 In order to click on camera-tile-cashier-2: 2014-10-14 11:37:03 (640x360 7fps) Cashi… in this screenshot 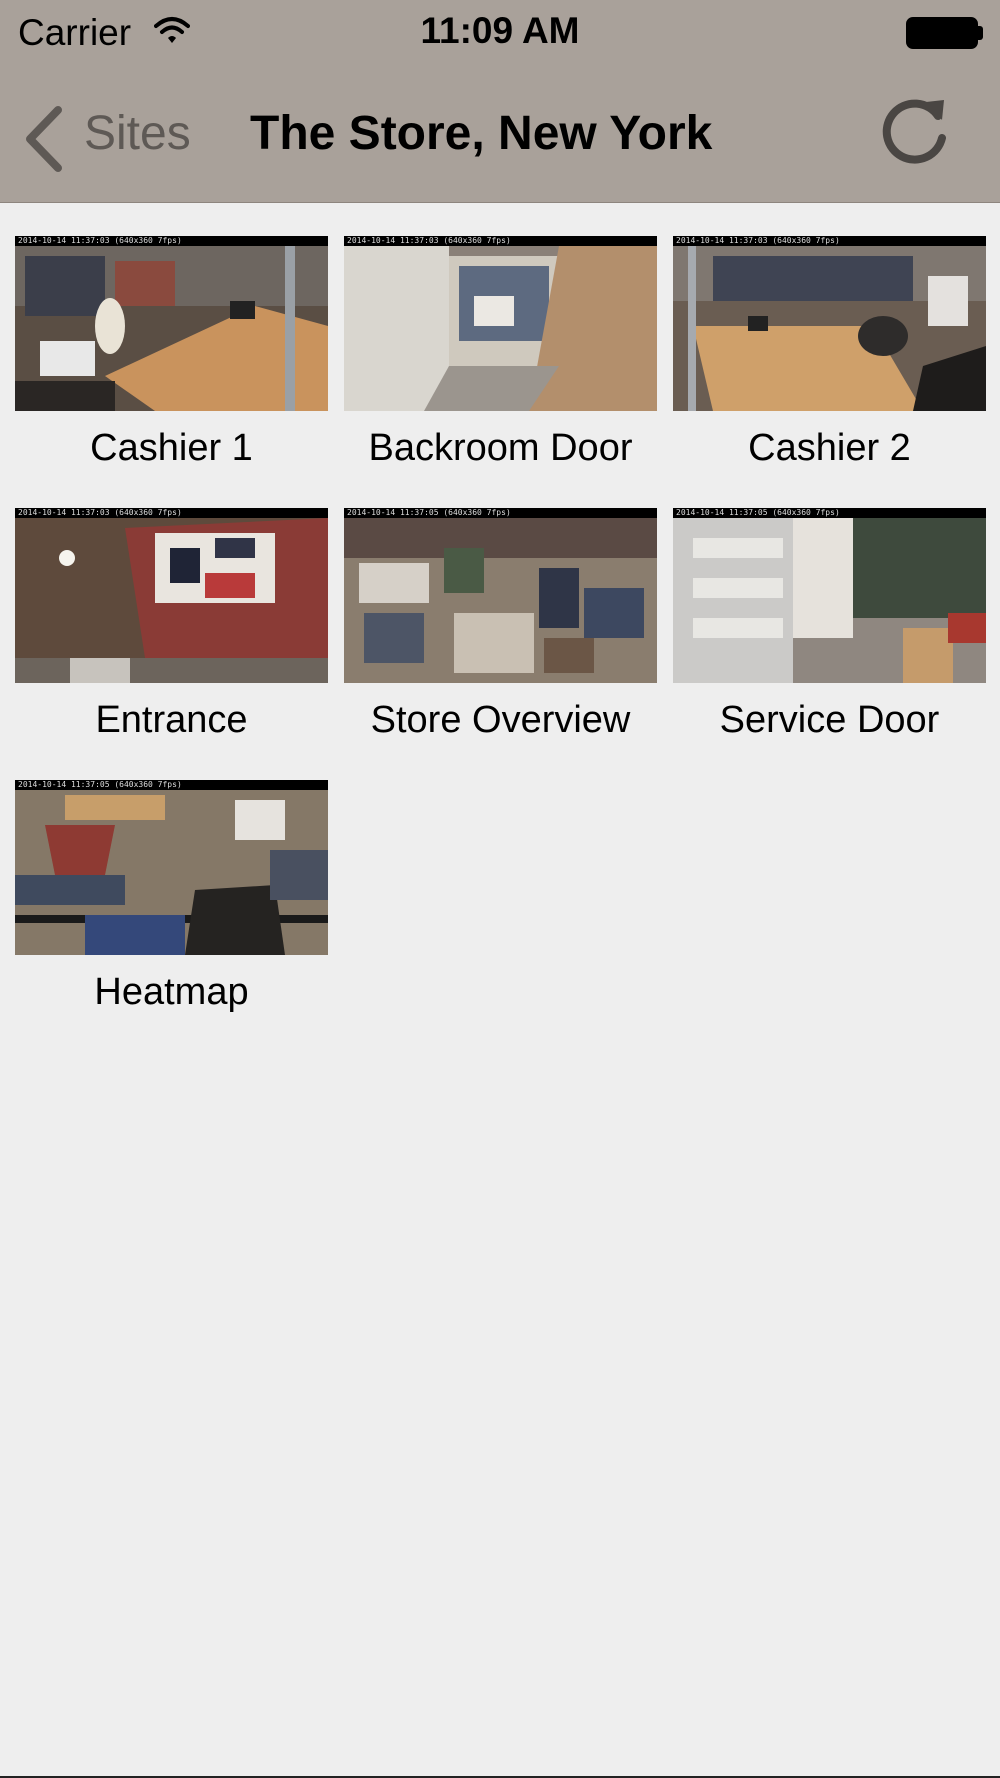, I will do `click(829, 353)`.